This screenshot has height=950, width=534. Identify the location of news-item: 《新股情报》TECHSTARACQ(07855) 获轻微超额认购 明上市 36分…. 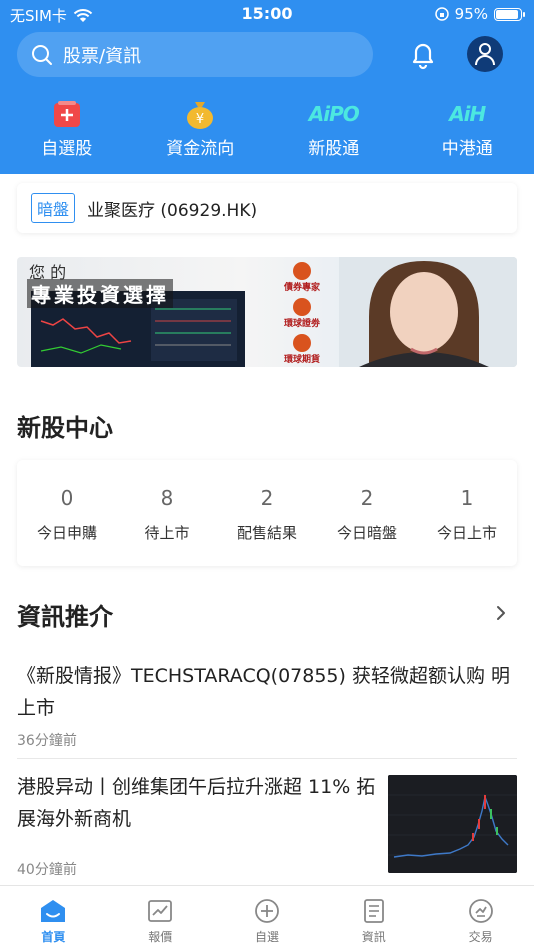
(267, 705).